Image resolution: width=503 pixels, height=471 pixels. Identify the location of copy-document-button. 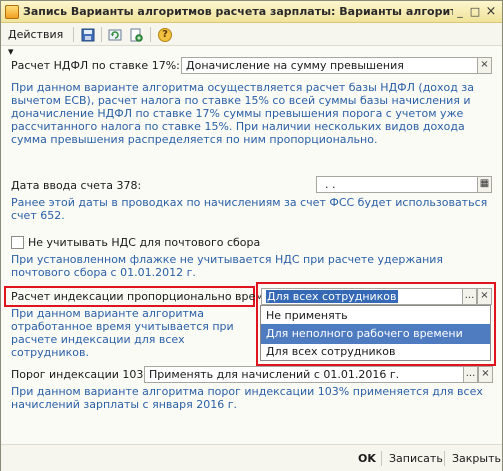
(136, 34).